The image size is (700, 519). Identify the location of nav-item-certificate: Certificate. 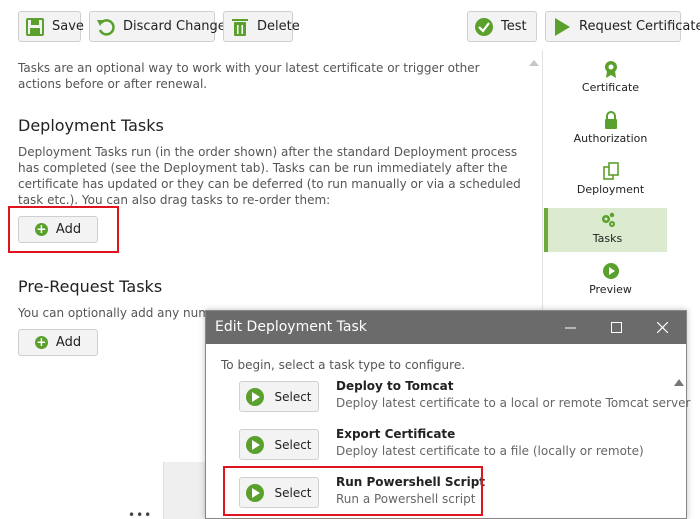
(610, 79).